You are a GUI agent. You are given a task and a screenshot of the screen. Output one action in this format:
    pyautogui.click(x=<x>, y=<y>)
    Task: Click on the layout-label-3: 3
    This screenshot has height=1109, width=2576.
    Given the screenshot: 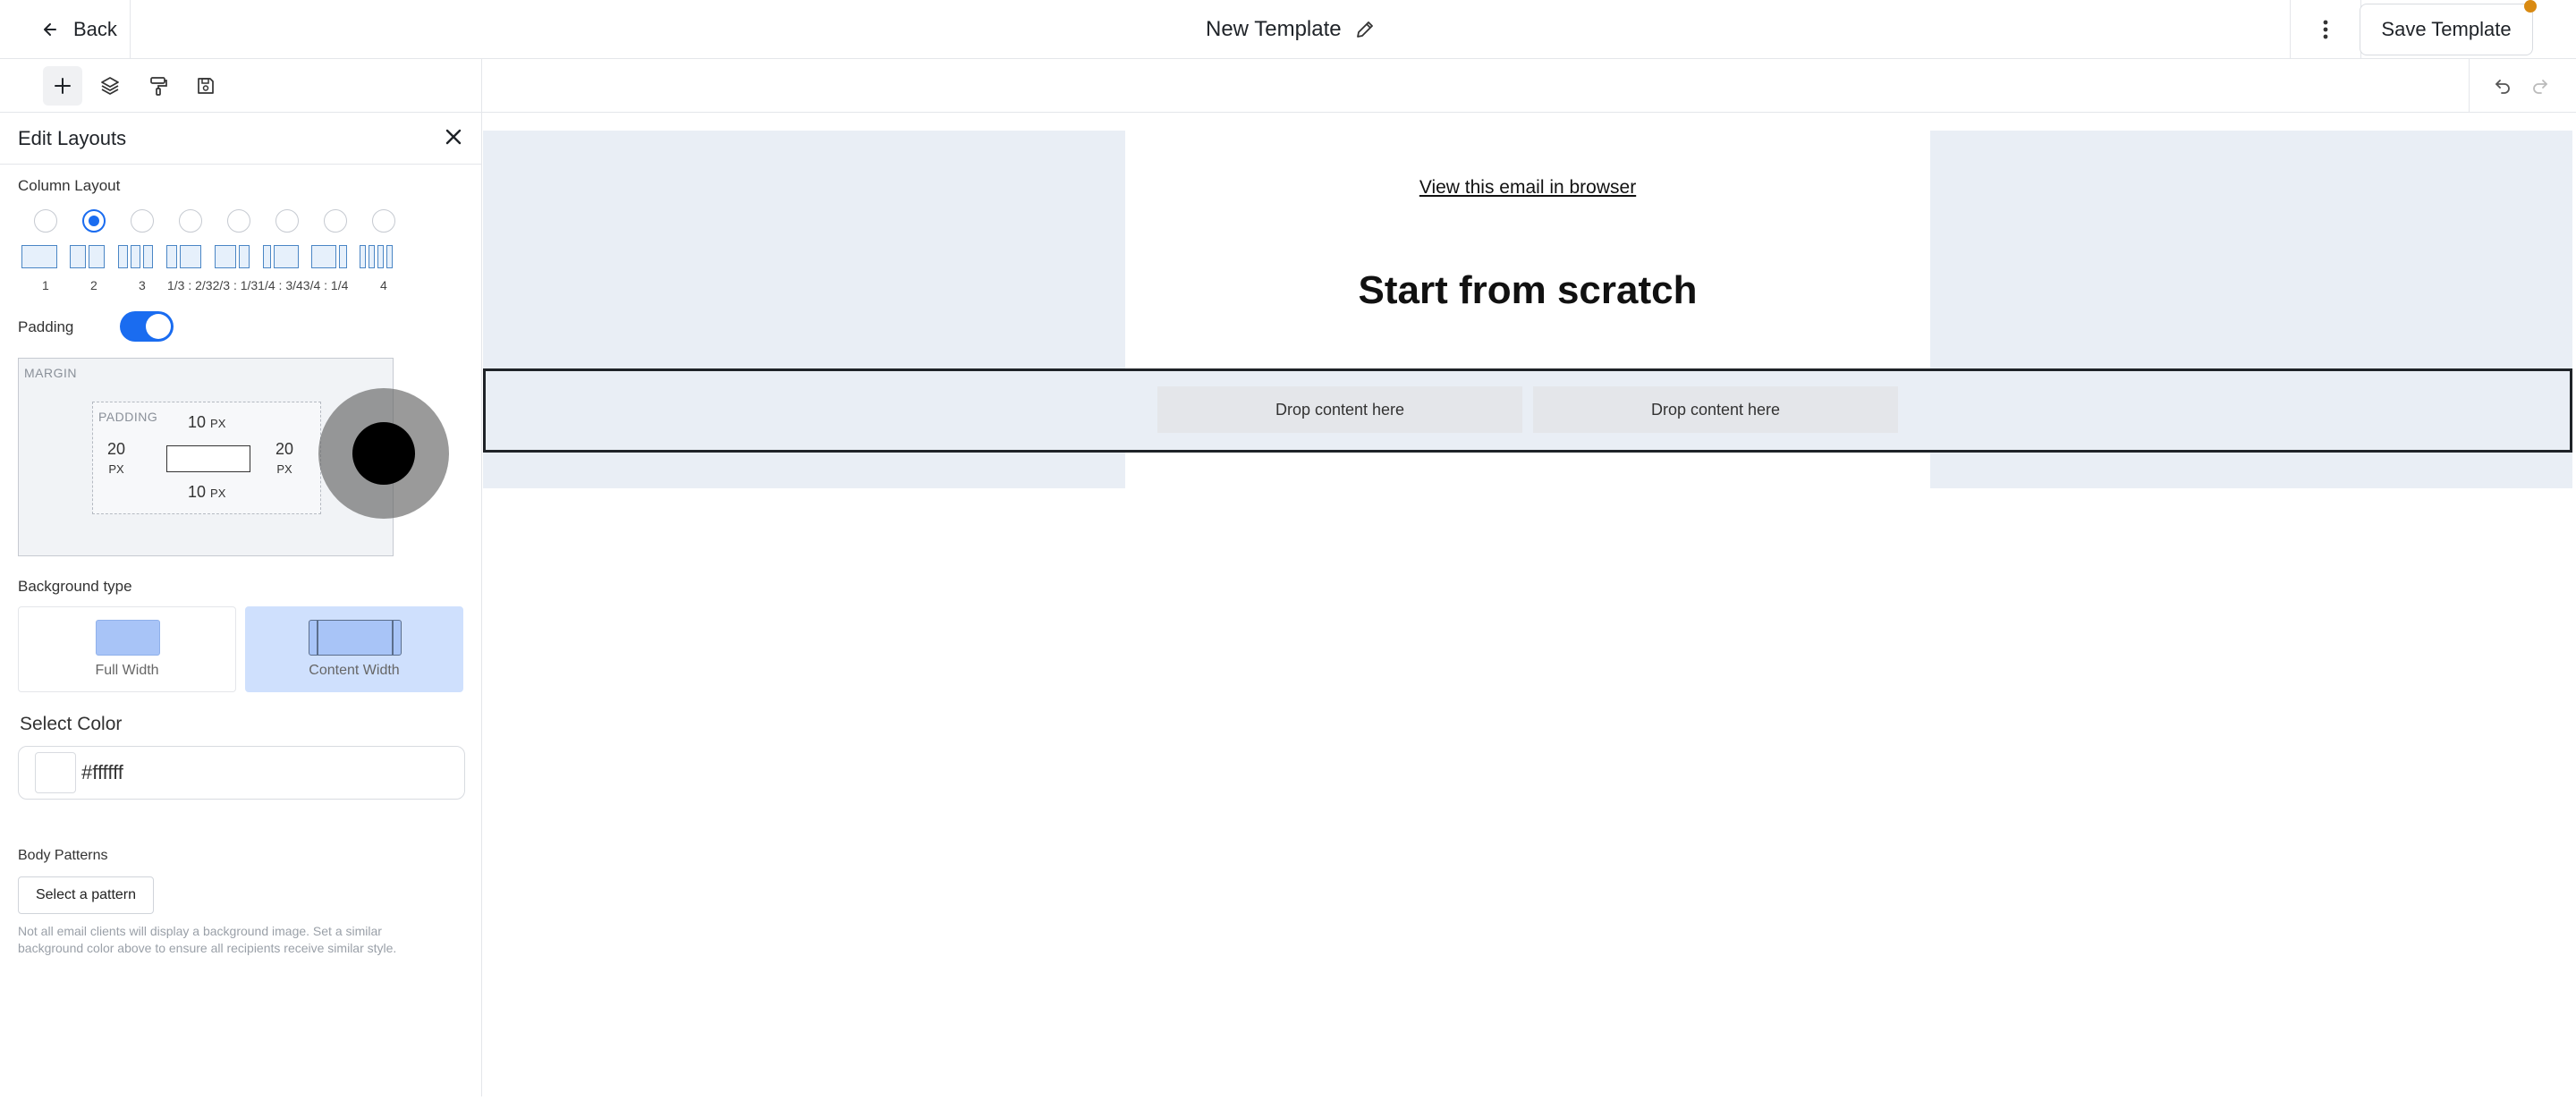 What is the action you would take?
    pyautogui.click(x=142, y=285)
    